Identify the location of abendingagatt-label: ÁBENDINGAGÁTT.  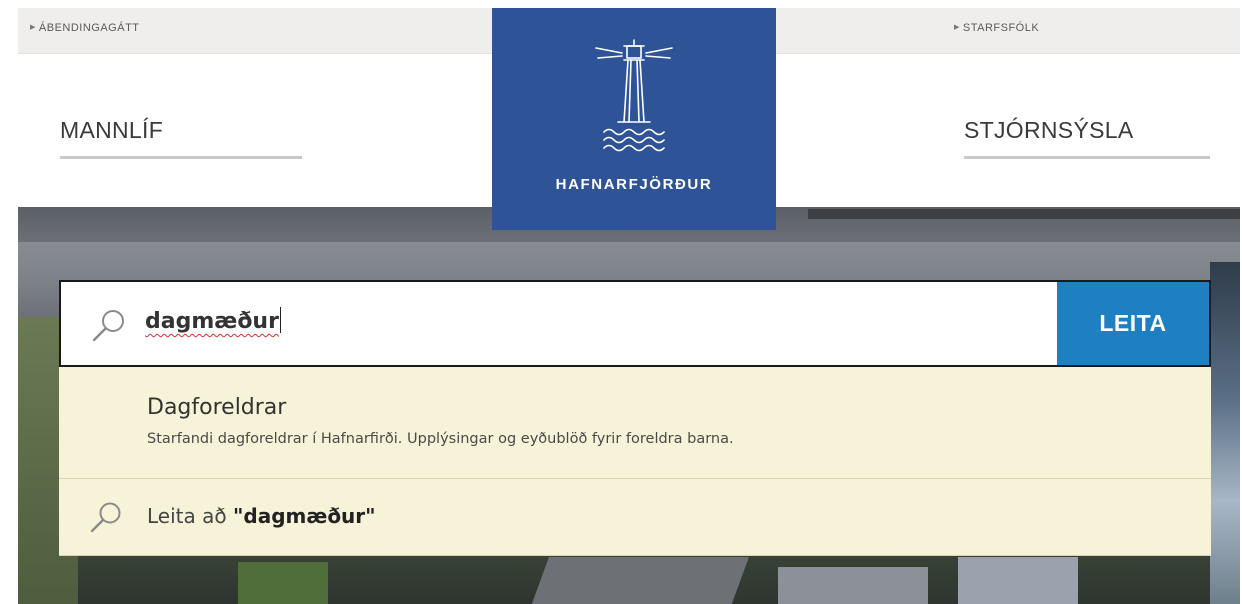
(89, 28).